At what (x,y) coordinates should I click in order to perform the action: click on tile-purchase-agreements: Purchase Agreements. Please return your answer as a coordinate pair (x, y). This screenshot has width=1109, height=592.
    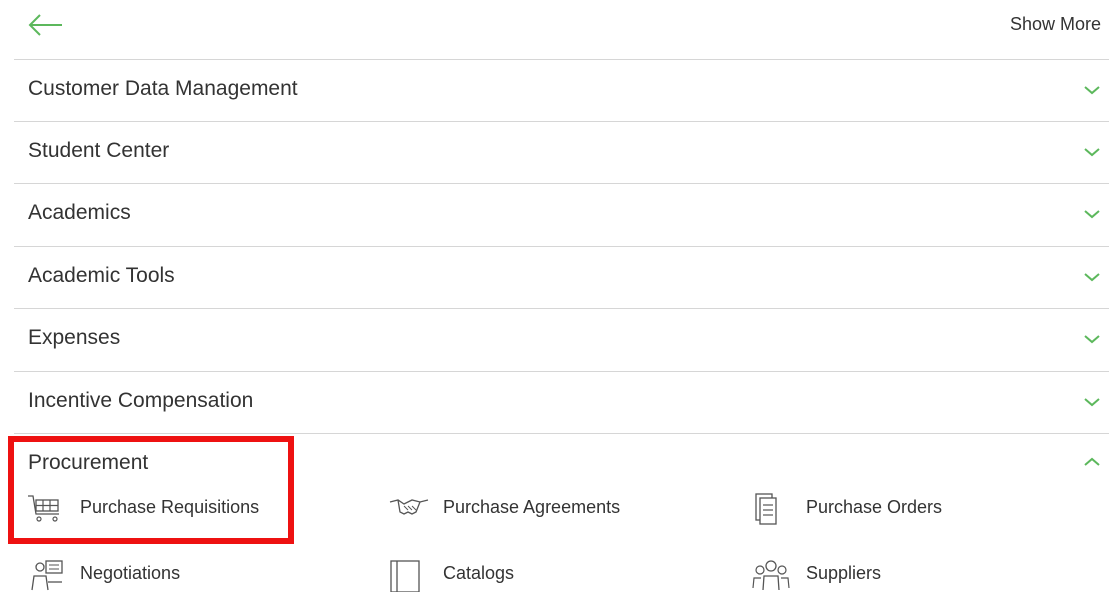
    Looking at the image, I should click on (518, 508).